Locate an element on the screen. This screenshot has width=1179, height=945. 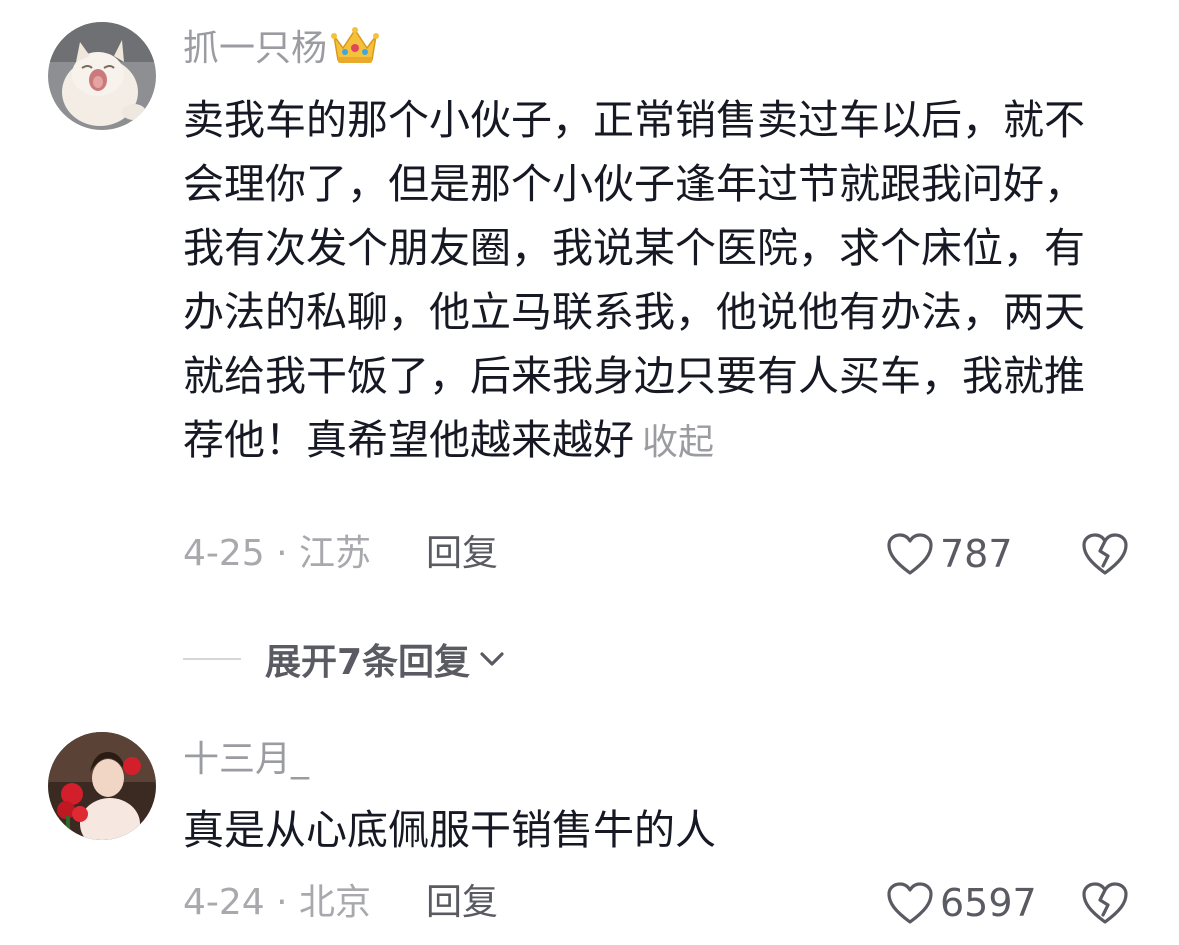
comment-meta: 4-25 · 江苏 is located at coordinates (277, 553).